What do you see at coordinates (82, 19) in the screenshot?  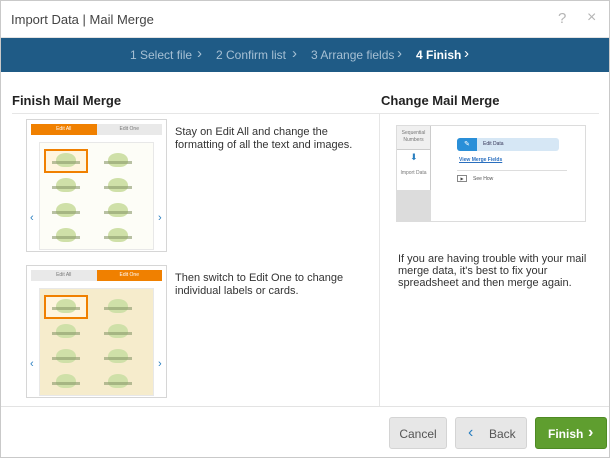 I see `dialog-title: Import Data | Mail Merge` at bounding box center [82, 19].